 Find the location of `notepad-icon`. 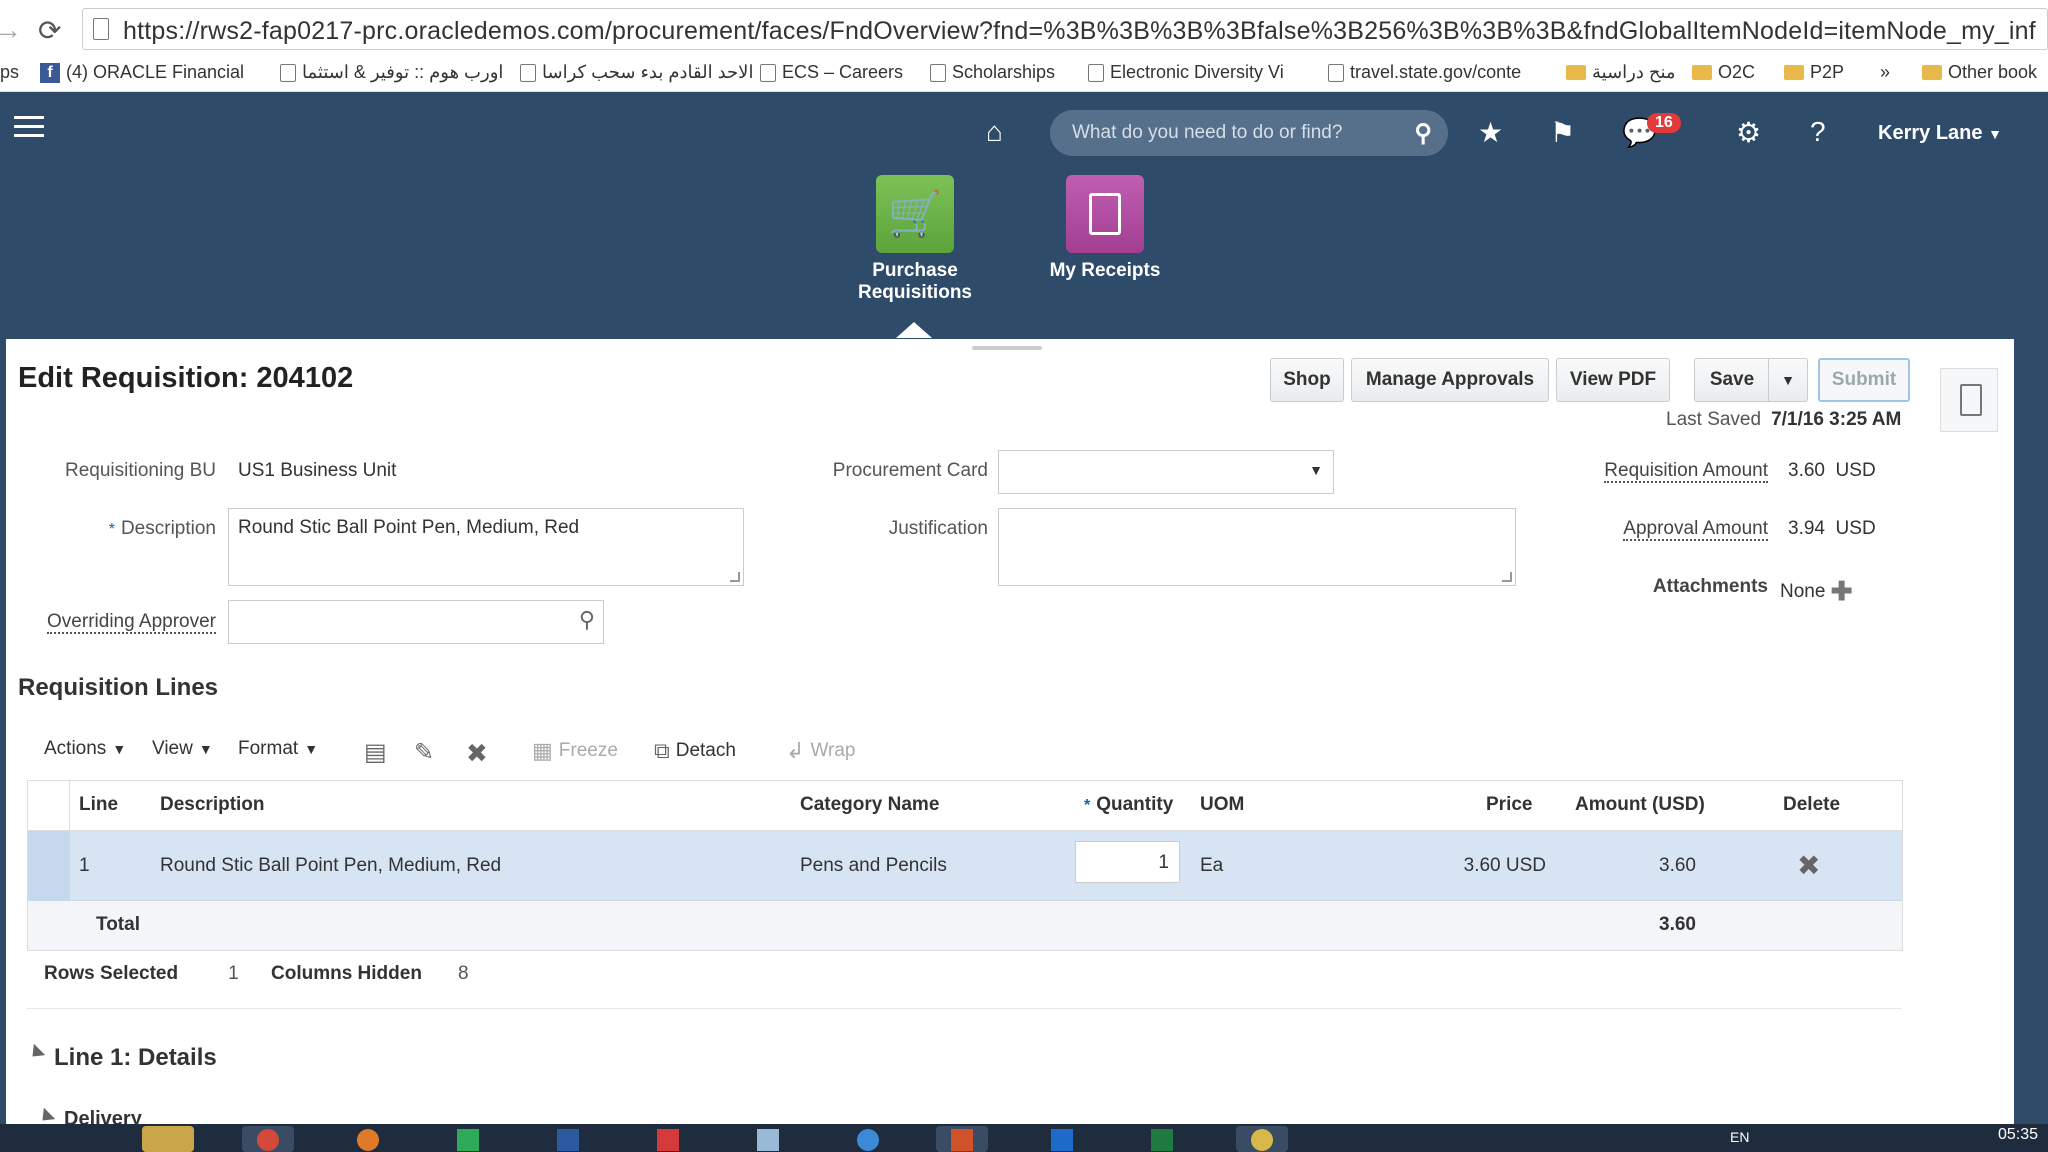

notepad-icon is located at coordinates (768, 1139).